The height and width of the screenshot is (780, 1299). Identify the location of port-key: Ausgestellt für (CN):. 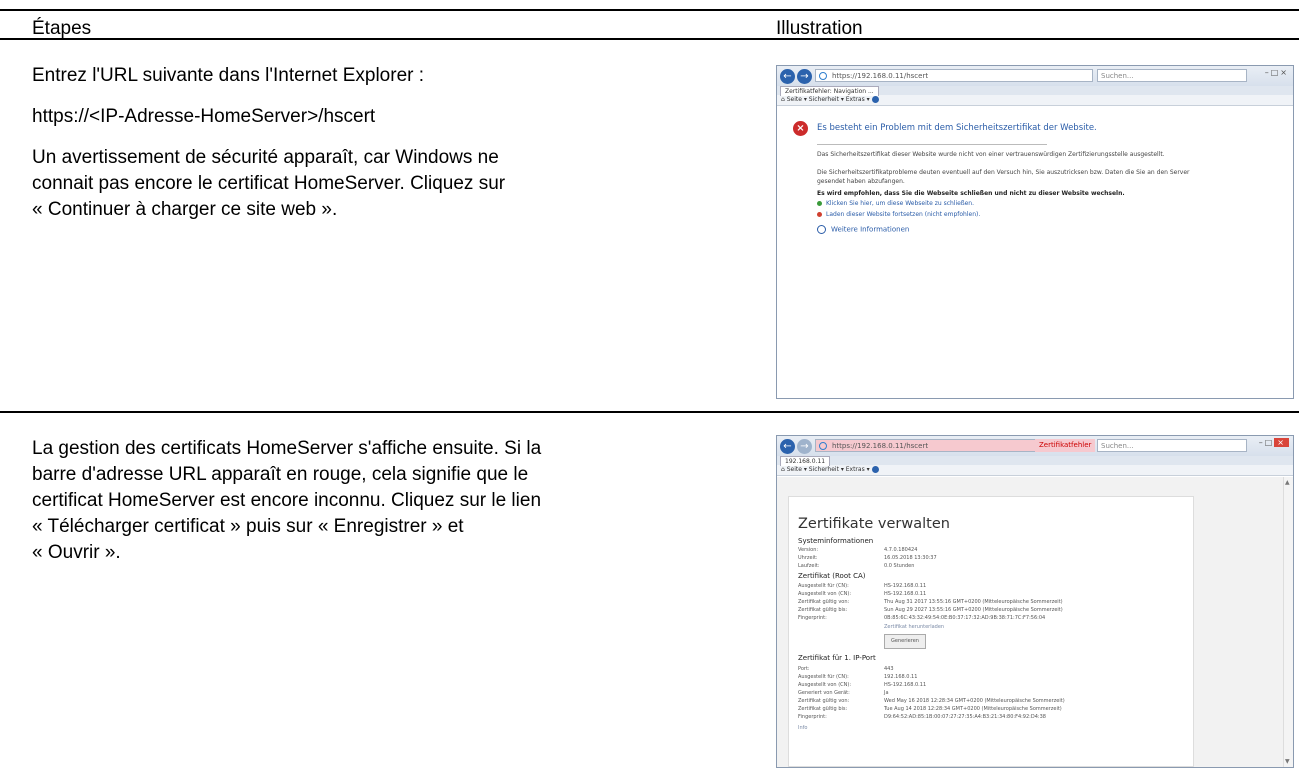
(823, 677).